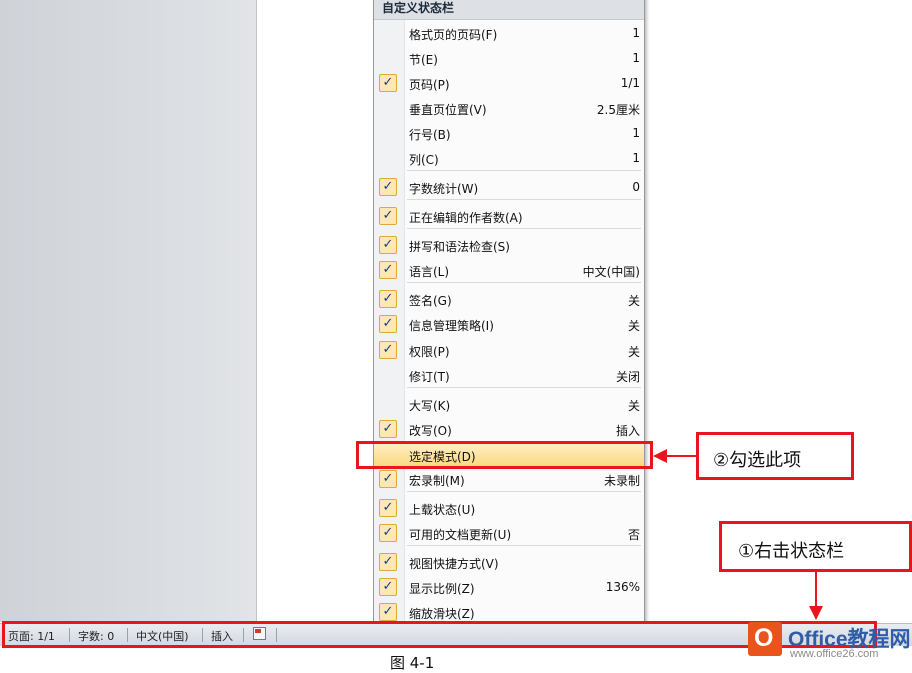 The width and height of the screenshot is (912, 673). I want to click on arrow-head-step1, so click(816, 613).